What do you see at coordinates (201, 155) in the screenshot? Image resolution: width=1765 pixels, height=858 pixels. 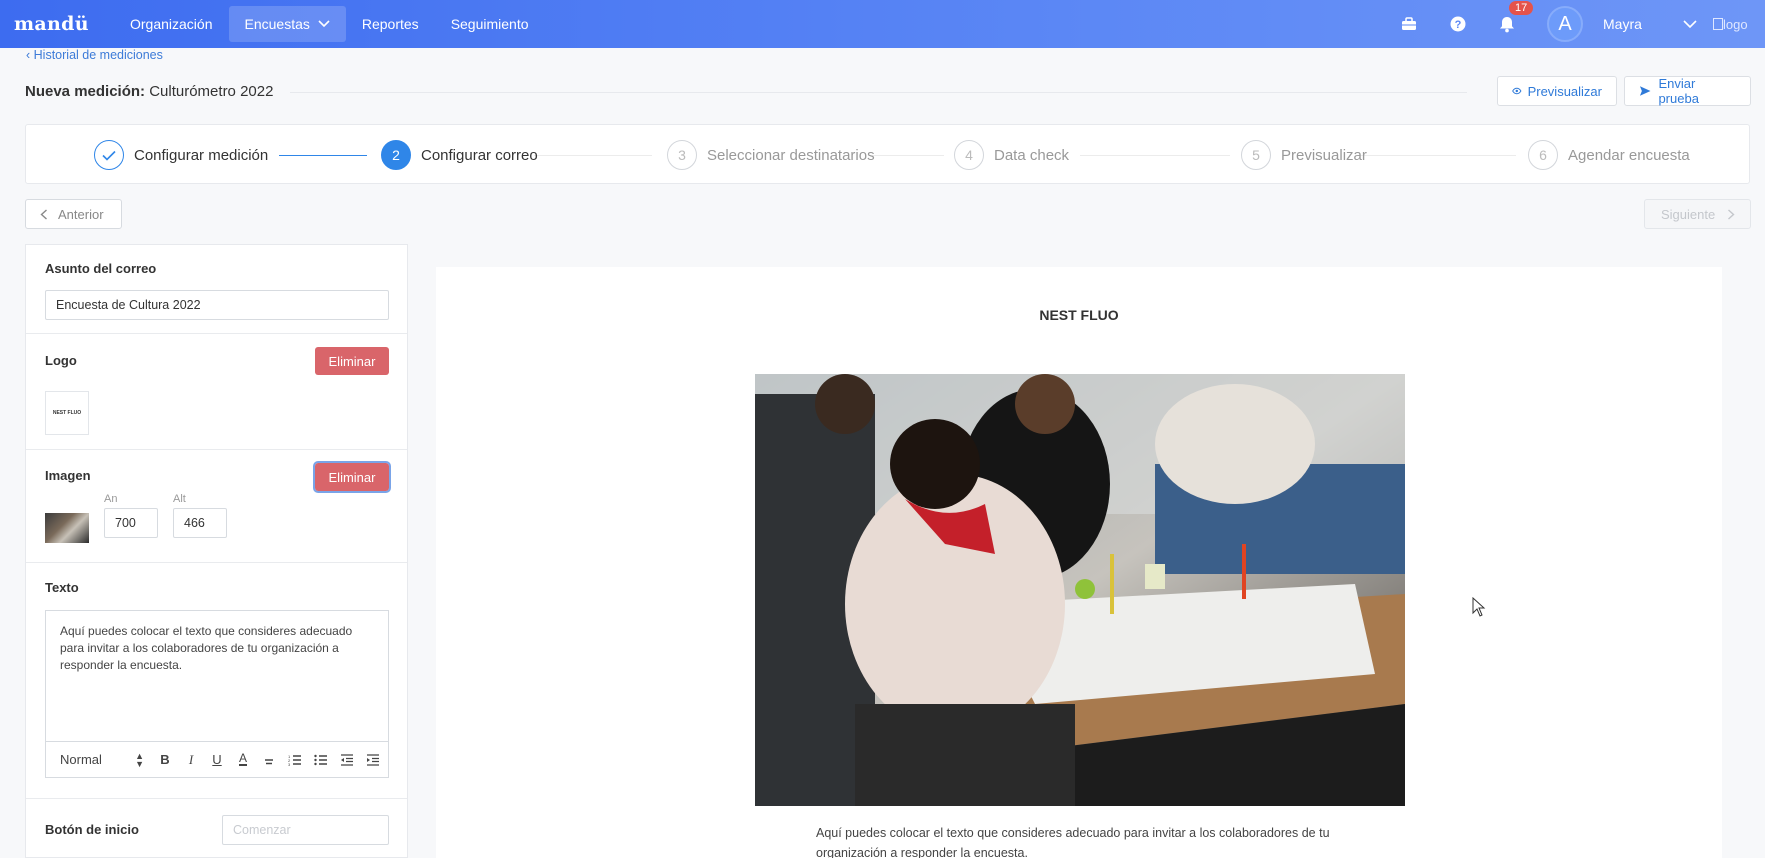 I see `step-1-label: Configurar medición` at bounding box center [201, 155].